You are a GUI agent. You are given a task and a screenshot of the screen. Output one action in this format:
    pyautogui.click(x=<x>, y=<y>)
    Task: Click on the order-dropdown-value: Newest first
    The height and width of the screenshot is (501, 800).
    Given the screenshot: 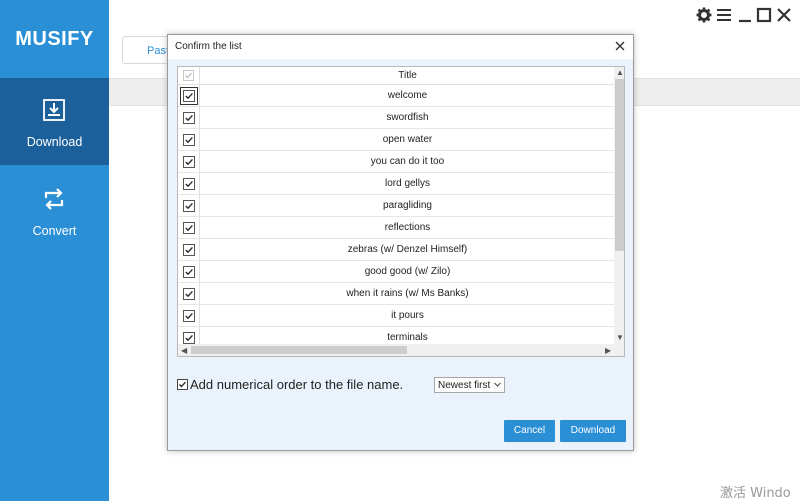 What is the action you would take?
    pyautogui.click(x=464, y=385)
    